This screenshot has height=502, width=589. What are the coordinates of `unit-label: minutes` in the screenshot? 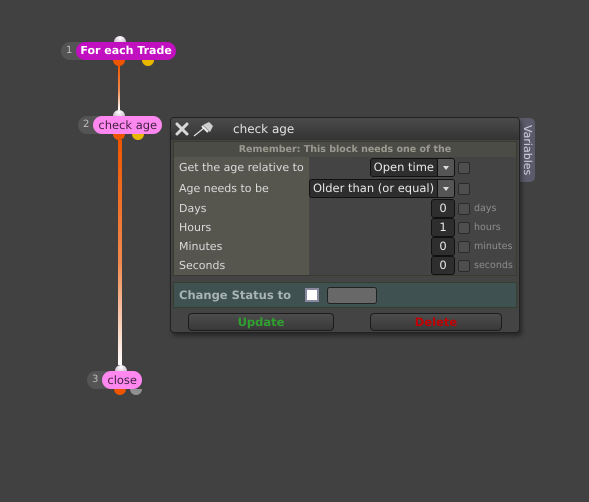 It's located at (494, 246).